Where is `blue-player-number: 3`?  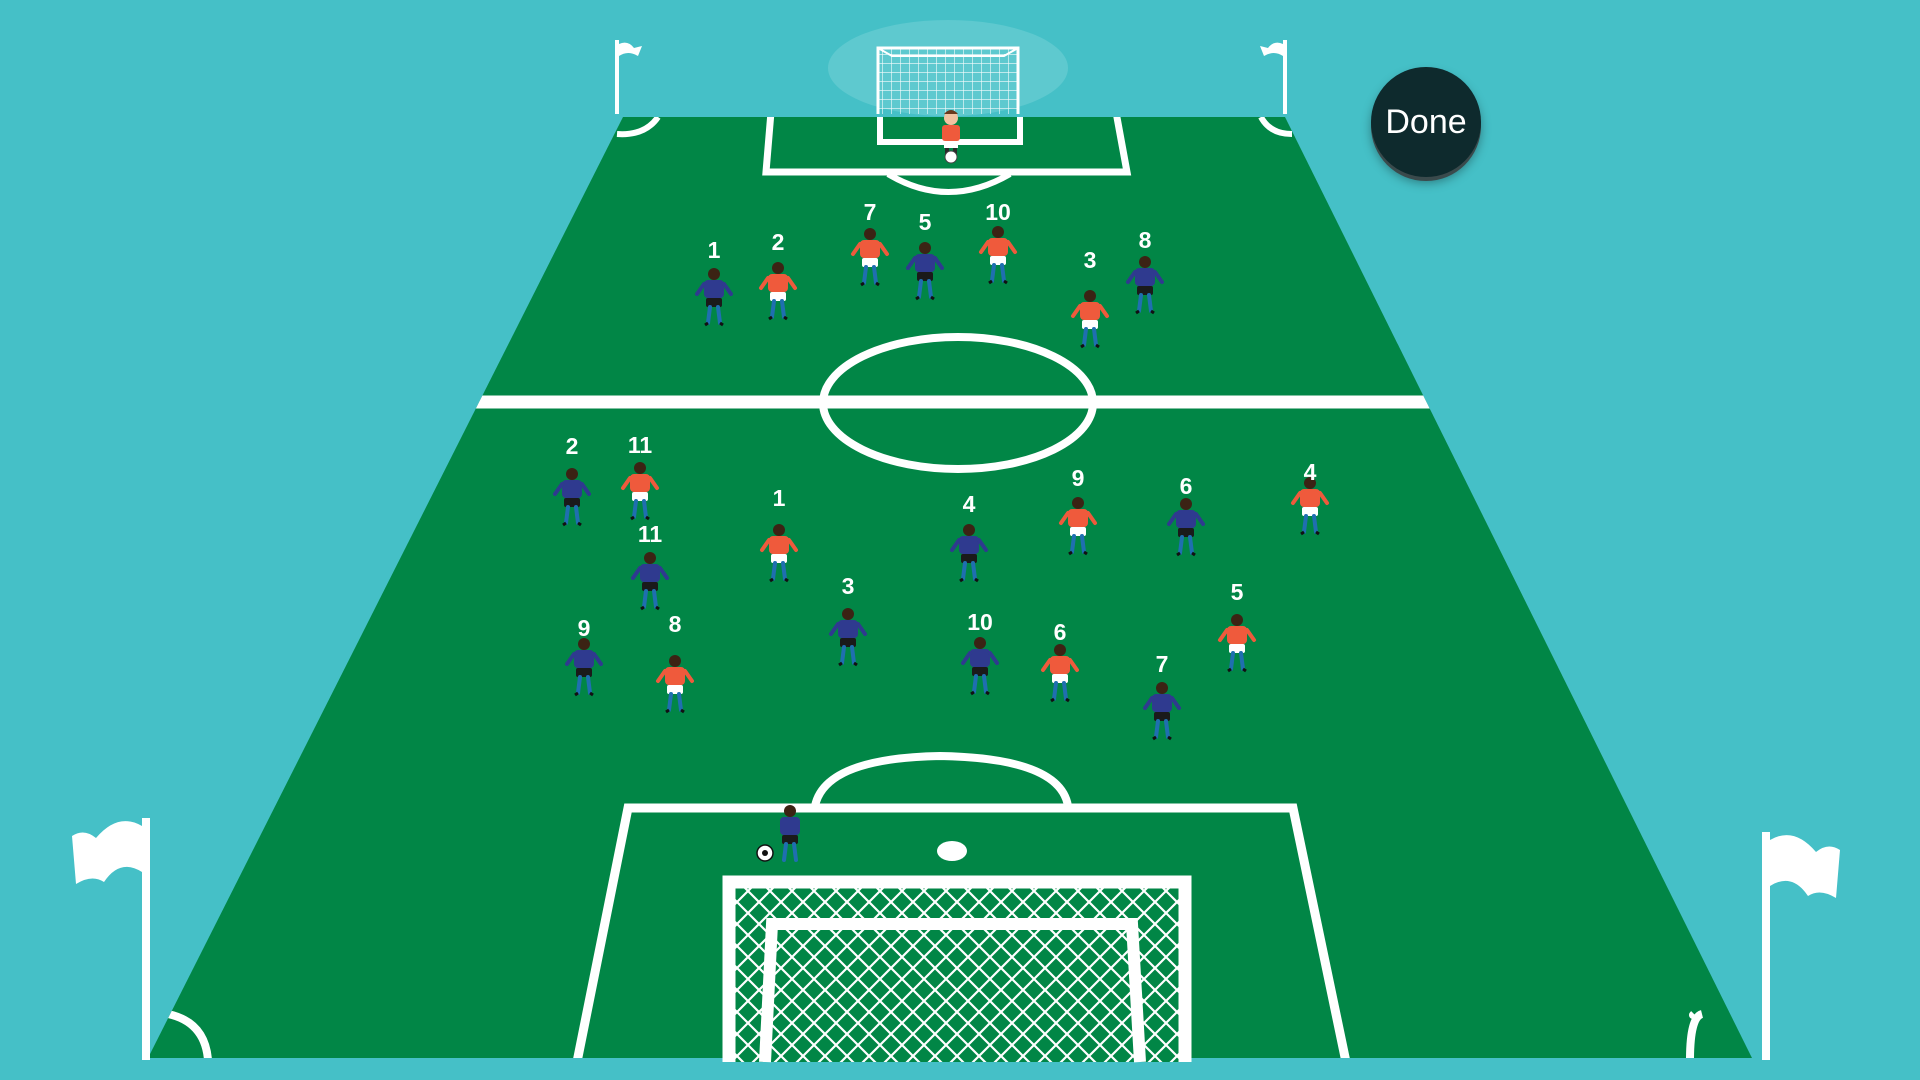 blue-player-number: 3 is located at coordinates (848, 586).